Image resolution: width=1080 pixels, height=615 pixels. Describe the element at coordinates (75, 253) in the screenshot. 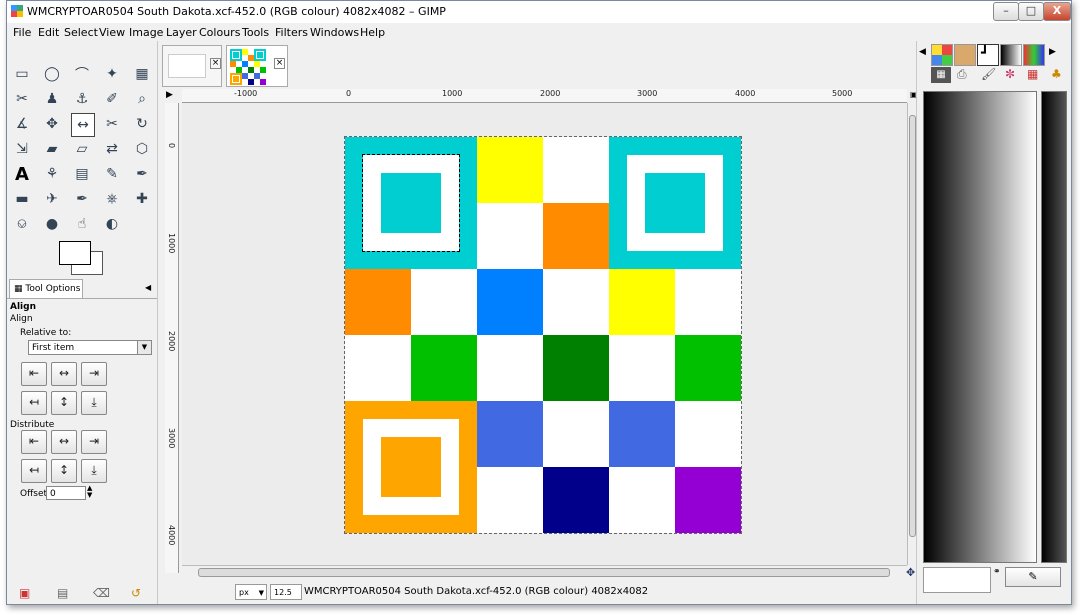

I see `foreground-color-swatch` at that location.